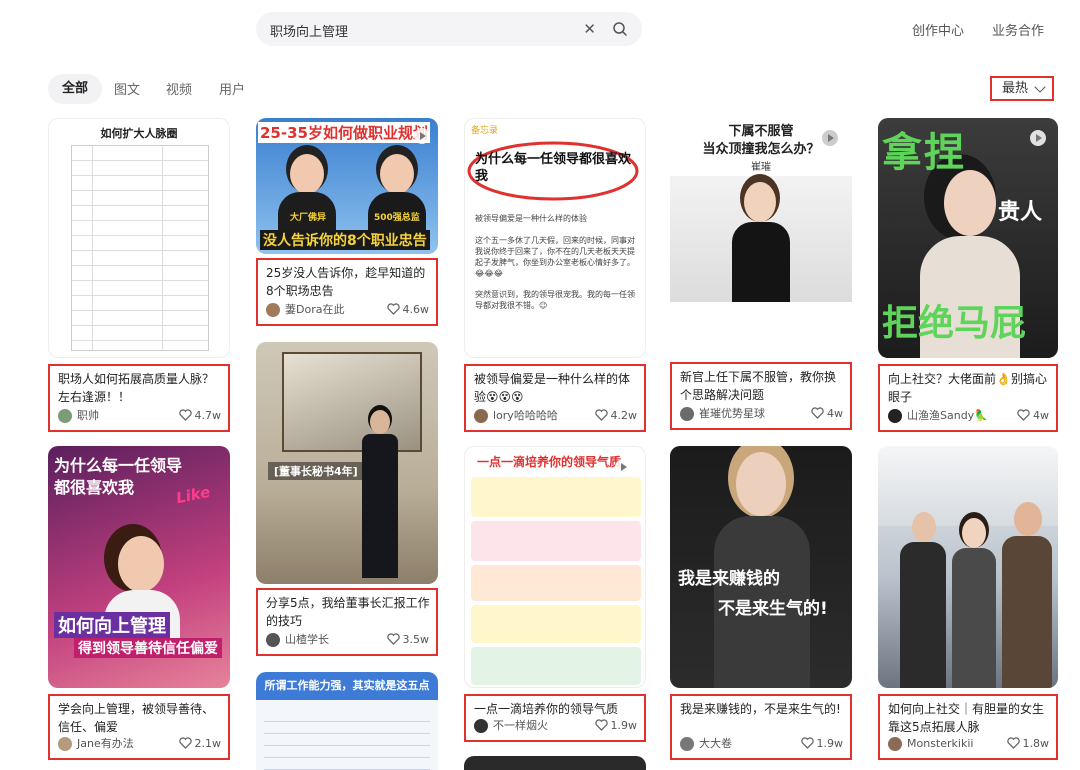  I want to click on card-cover: 为什么每一任领导 都很喜欢我 Like 如何向上管理 得到领导善待信任偏爱, so click(139, 567).